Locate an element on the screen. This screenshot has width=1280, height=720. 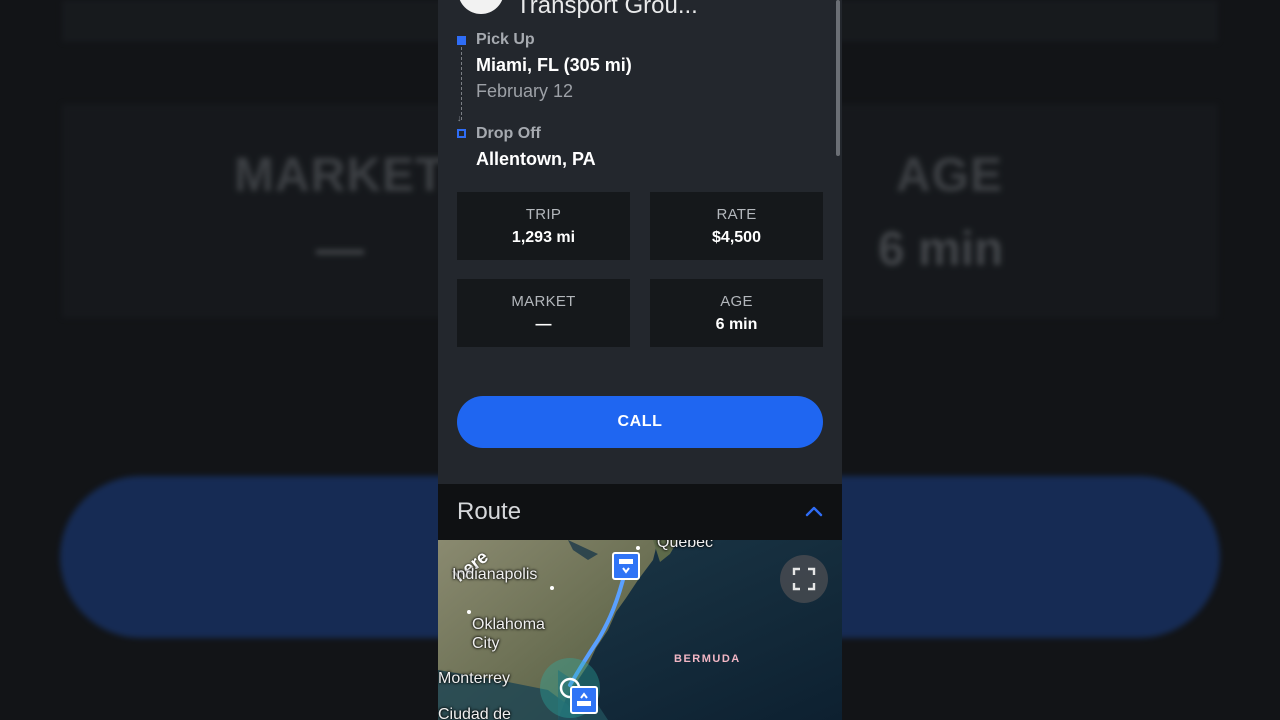
pickup-marker-icon is located at coordinates (461, 40).